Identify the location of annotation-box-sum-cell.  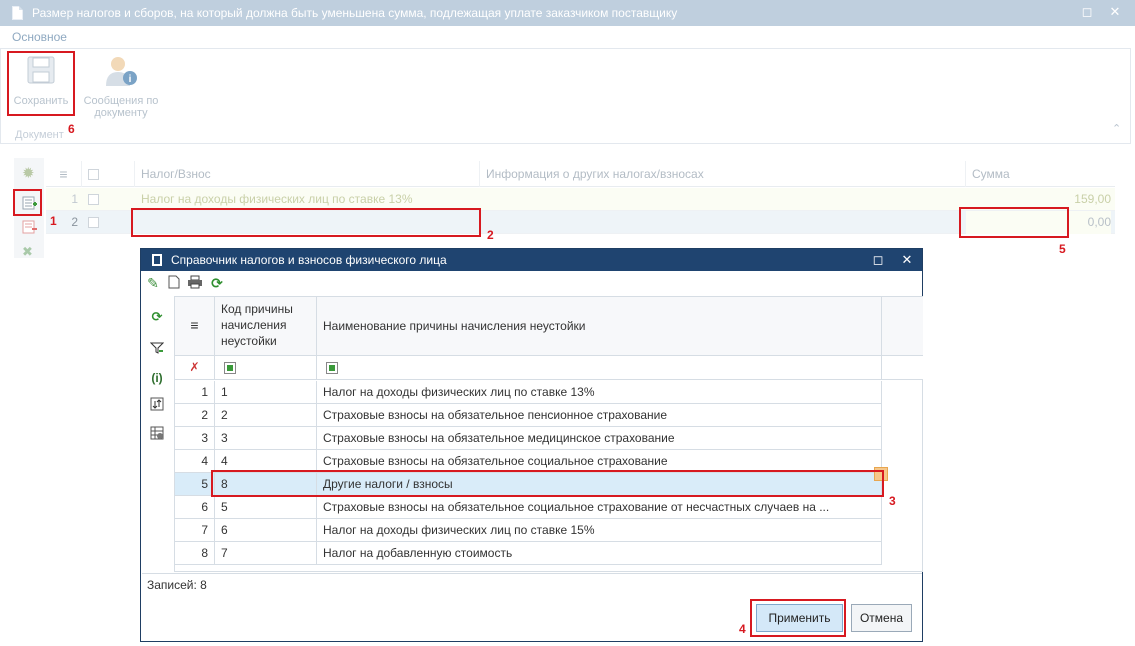
(1014, 222).